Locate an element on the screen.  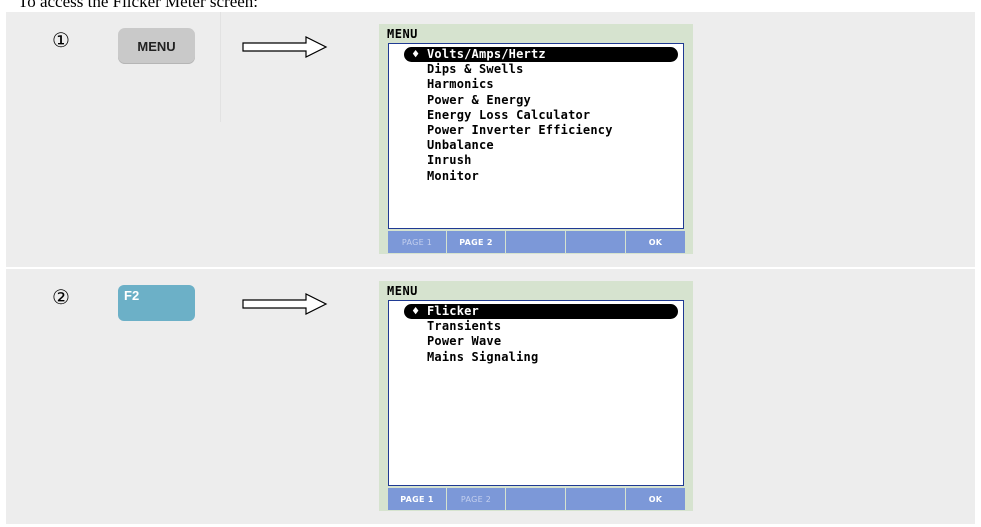
menu-item-power-inverter-efficiency: Power Inverter Efficiency is located at coordinates (536, 130).